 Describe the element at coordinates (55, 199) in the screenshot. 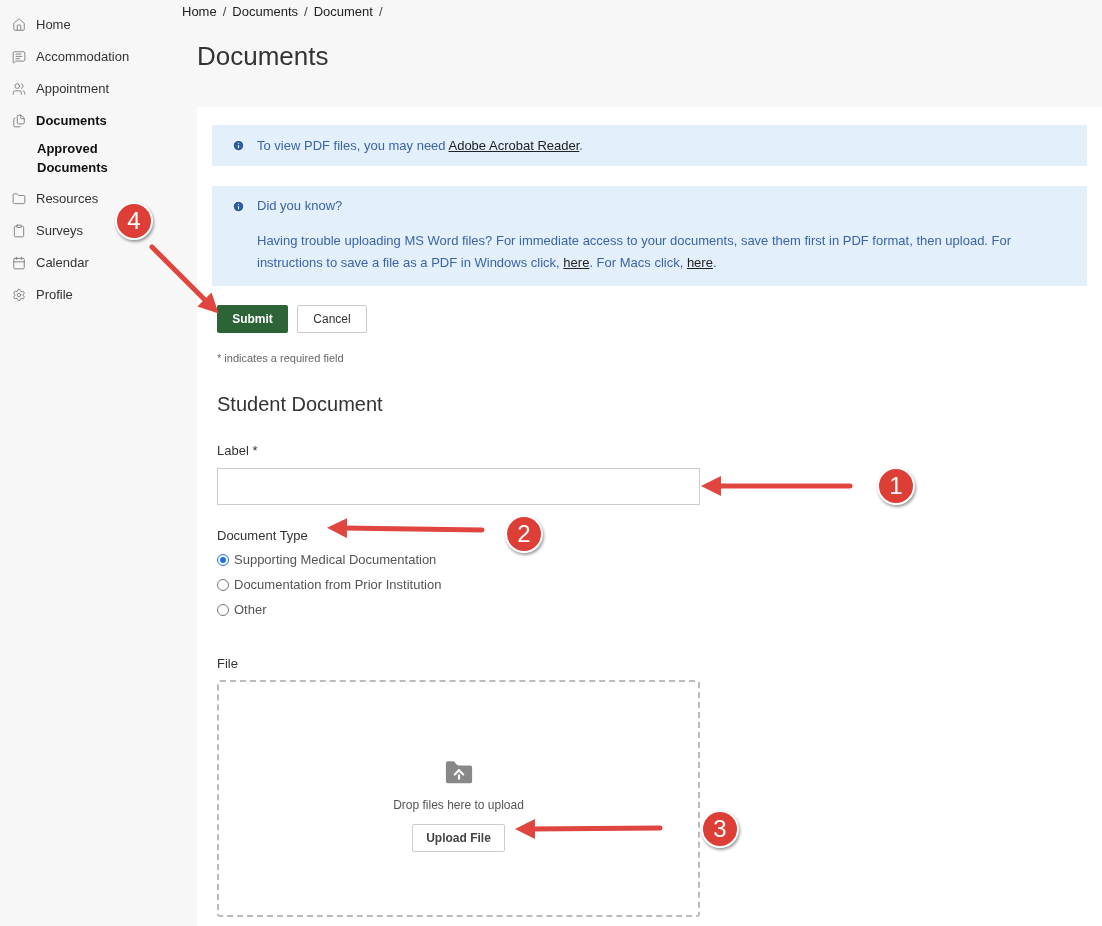

I see `sidebar-item: Resources` at that location.